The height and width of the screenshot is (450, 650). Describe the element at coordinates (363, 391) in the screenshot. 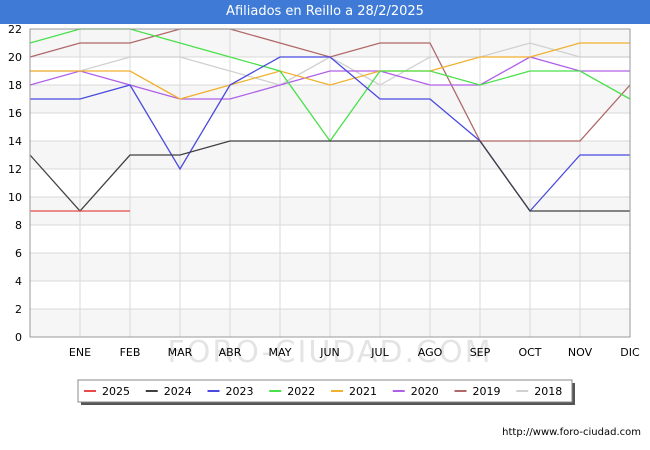

I see `legend-label-2021: 2021` at that location.